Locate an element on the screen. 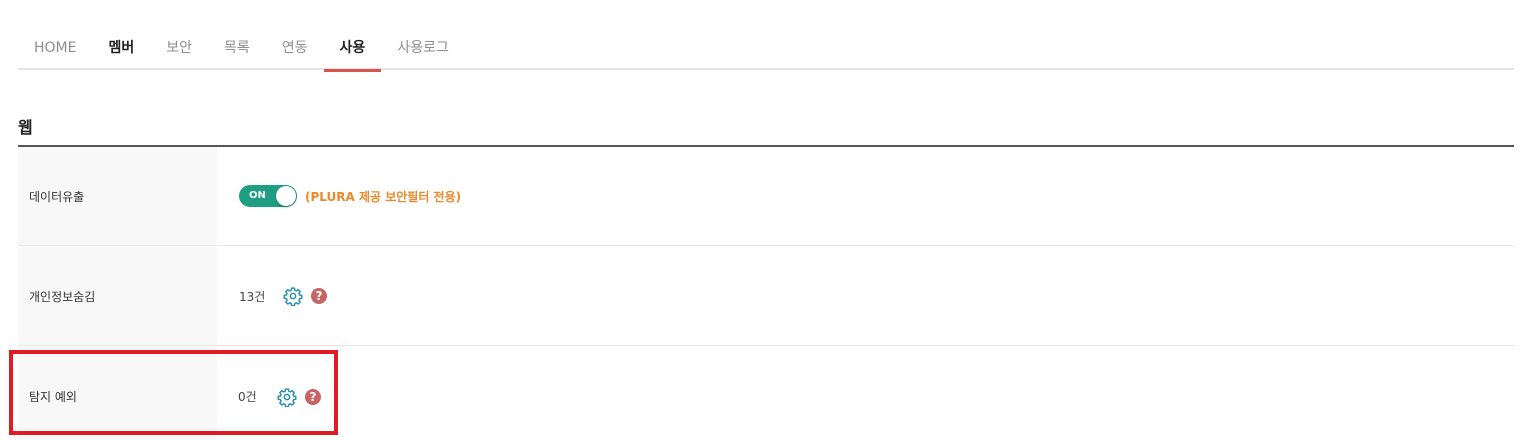 Image resolution: width=1531 pixels, height=440 pixels. tab-usage: 사용 is located at coordinates (352, 50).